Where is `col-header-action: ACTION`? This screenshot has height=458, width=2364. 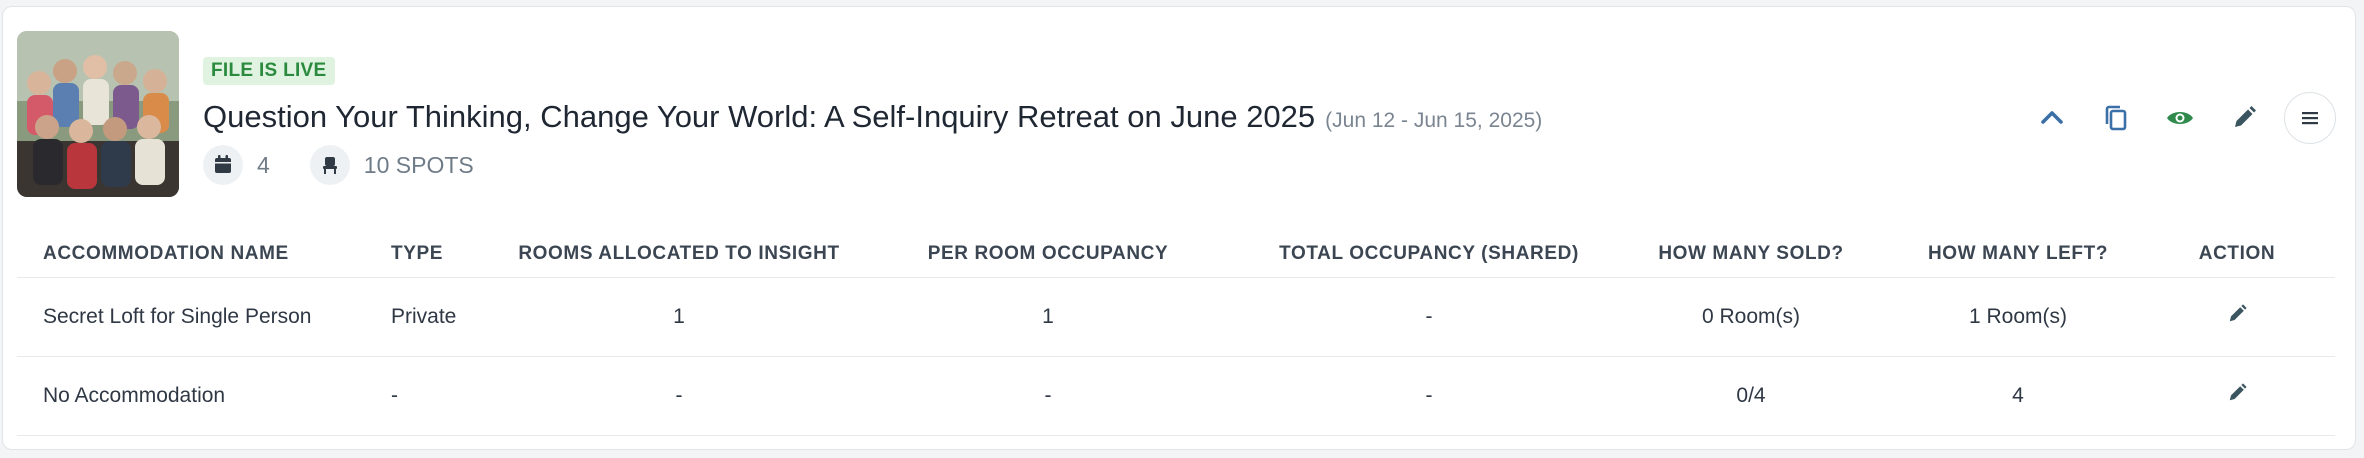 col-header-action: ACTION is located at coordinates (2237, 254).